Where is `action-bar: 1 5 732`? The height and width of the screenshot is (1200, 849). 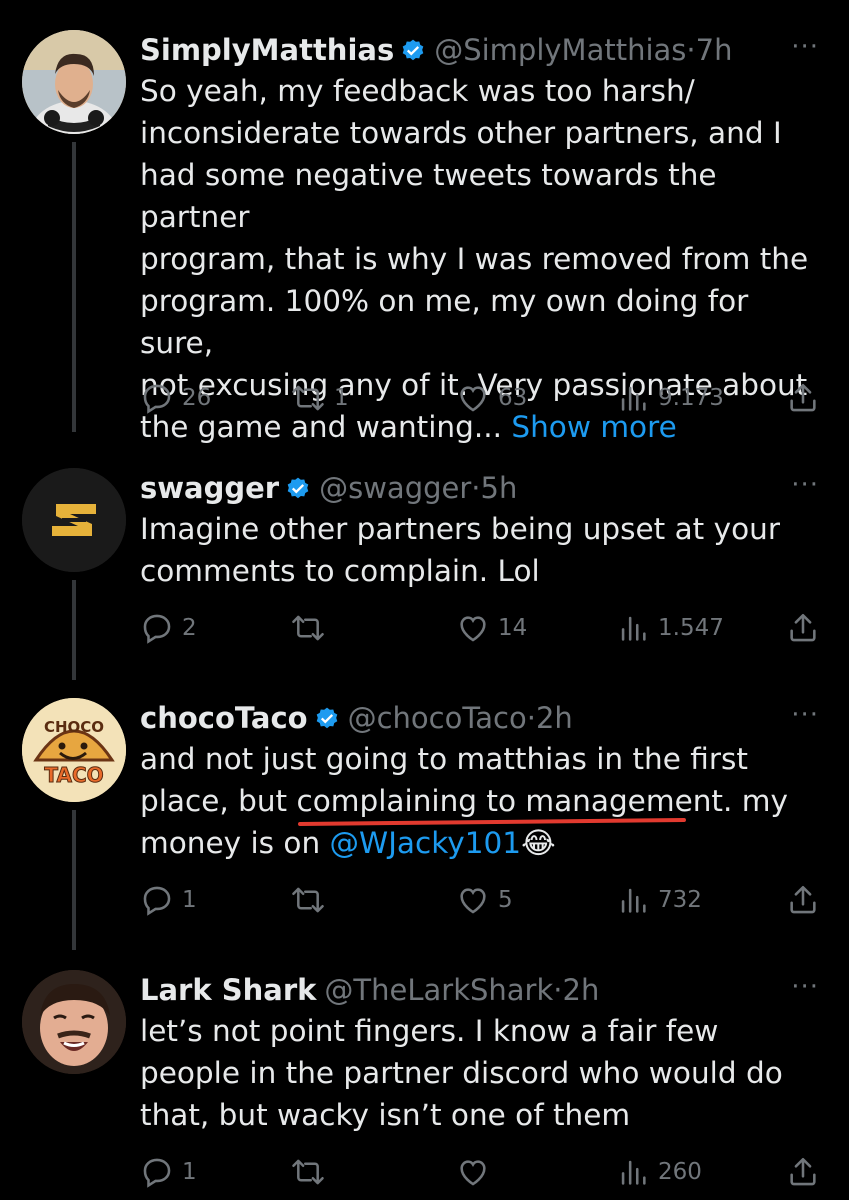
action-bar: 1 5 732 is located at coordinates (485, 900).